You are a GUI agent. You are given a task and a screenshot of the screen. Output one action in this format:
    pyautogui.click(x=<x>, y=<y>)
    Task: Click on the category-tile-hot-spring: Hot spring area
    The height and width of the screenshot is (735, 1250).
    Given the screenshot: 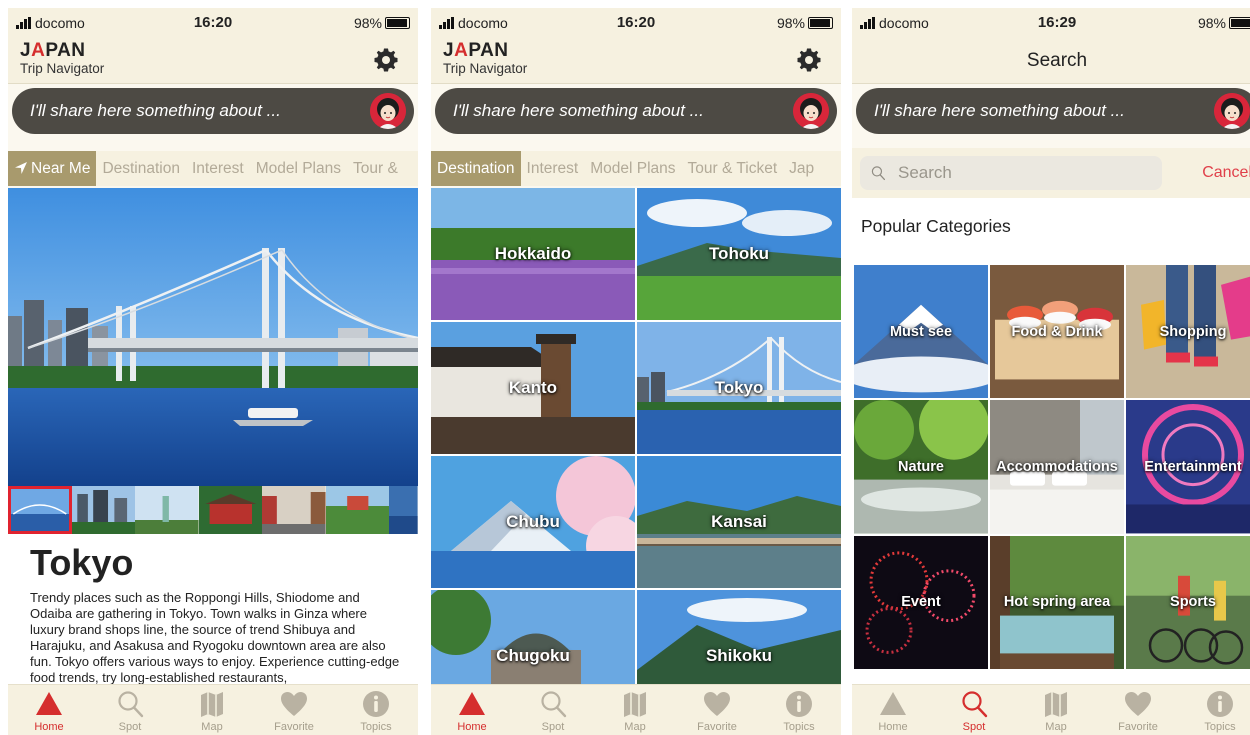 What is the action you would take?
    pyautogui.click(x=1057, y=602)
    